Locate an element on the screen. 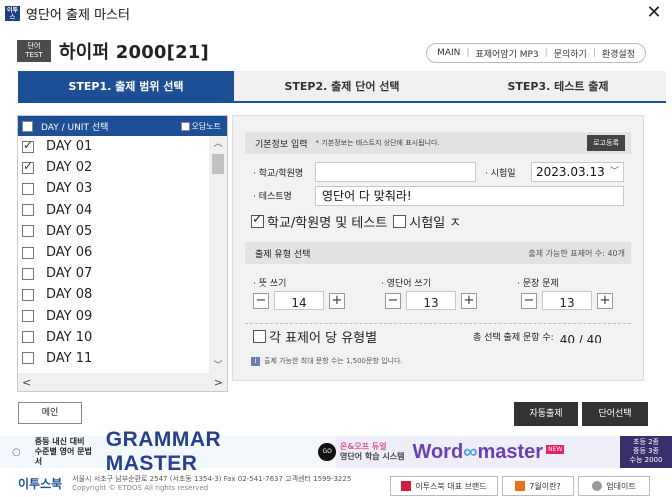 The width and height of the screenshot is (672, 497). school-input is located at coordinates (395, 172).